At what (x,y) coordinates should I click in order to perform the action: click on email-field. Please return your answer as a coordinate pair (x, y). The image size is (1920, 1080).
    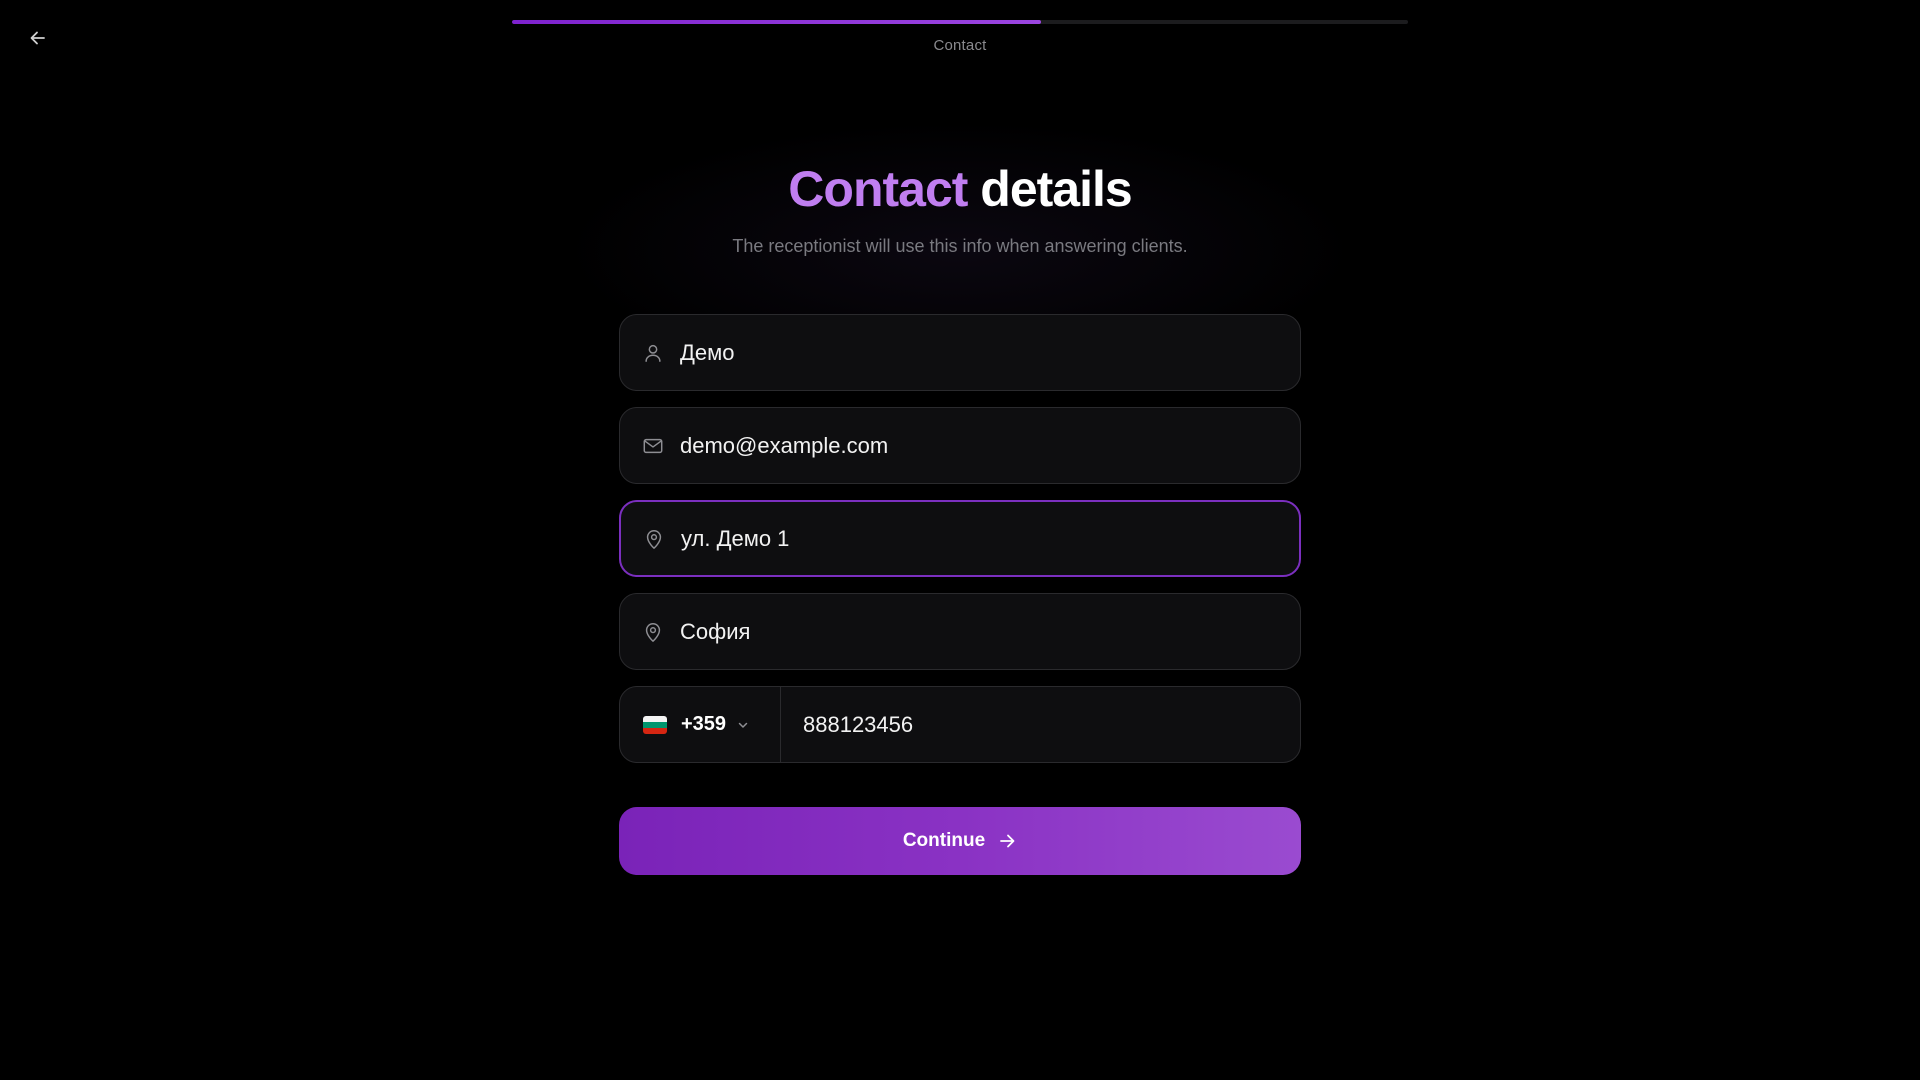
    Looking at the image, I should click on (960, 445).